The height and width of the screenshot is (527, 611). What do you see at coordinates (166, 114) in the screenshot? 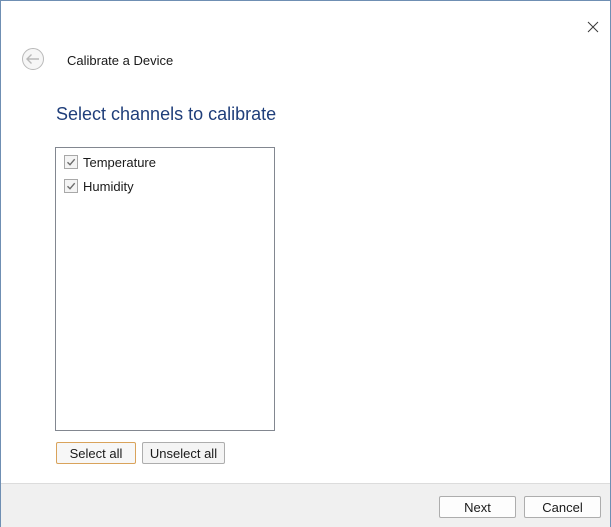
I see `page-heading: Select channels to calibrate` at bounding box center [166, 114].